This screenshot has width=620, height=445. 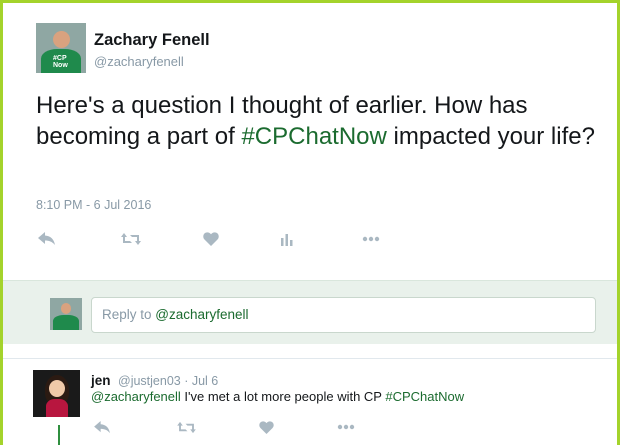 I want to click on avatar-shirt-logo: #CP Now, so click(x=60, y=62).